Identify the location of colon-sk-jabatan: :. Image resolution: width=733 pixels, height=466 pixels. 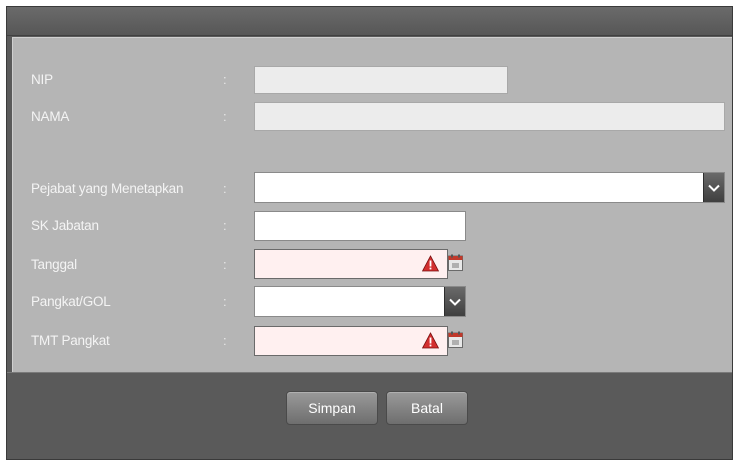
(225, 225).